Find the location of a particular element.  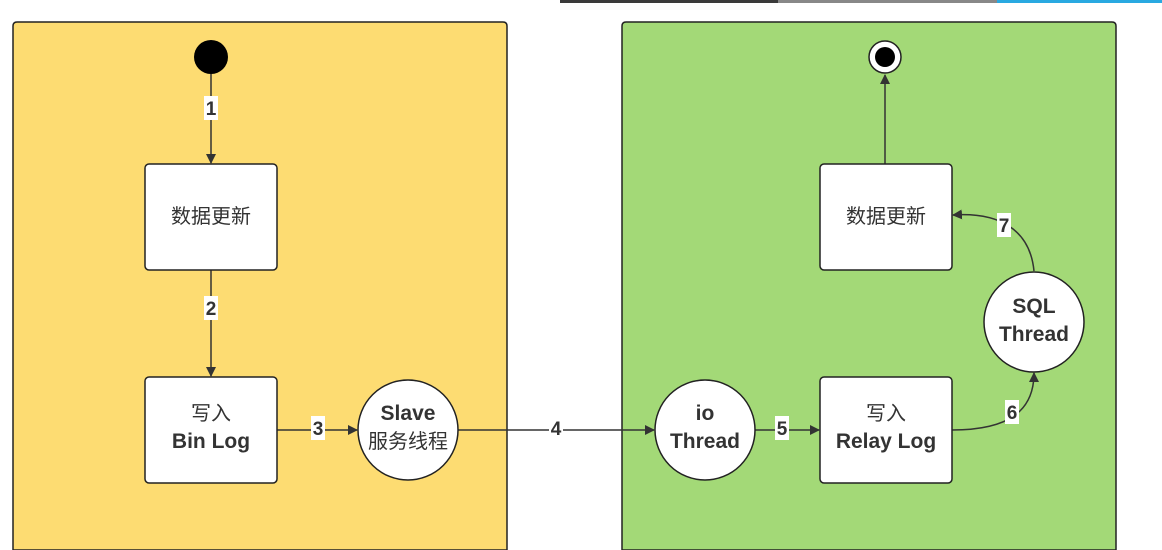

sql-thread-label-2: Thread is located at coordinates (1034, 334).